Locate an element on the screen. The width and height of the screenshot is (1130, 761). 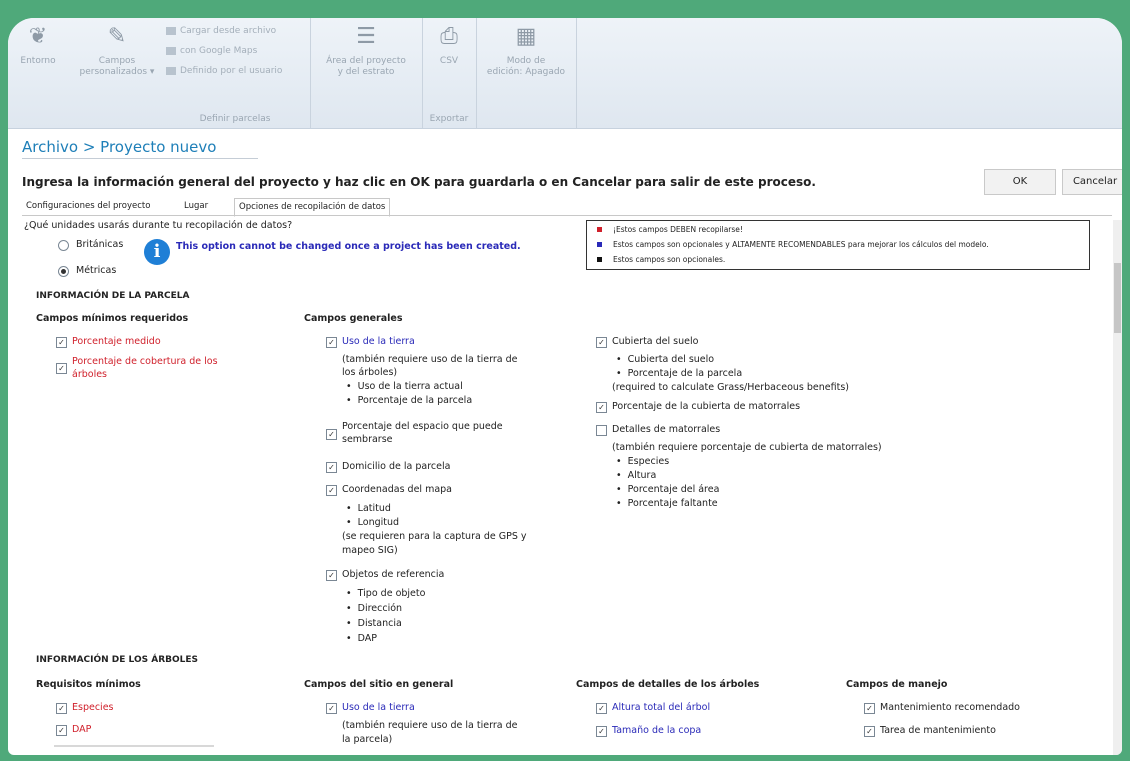
metricas-radio is located at coordinates (63, 271).